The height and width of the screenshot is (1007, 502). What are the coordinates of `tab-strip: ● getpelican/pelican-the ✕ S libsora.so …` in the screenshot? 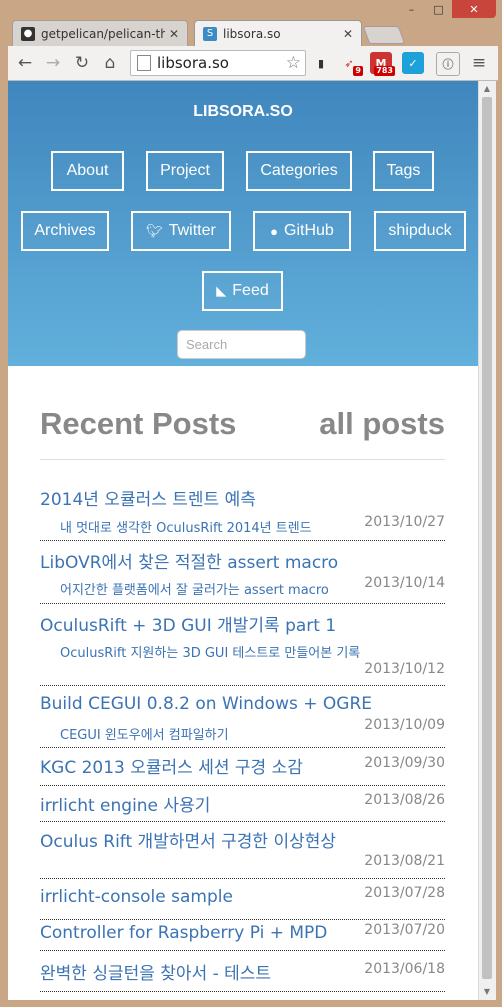 It's located at (253, 33).